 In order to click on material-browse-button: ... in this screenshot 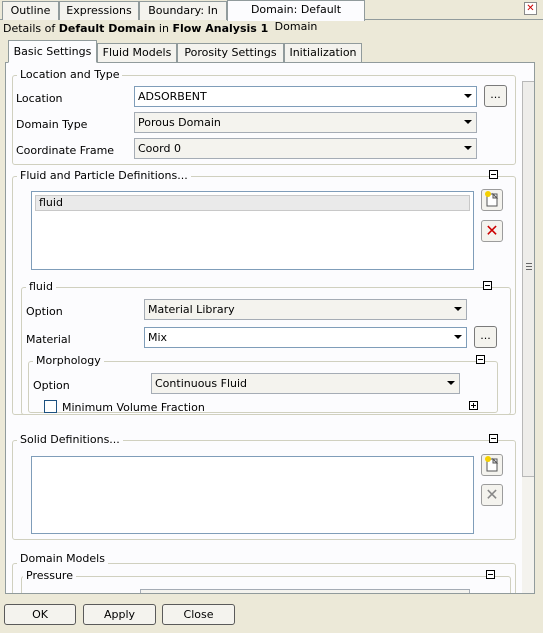, I will do `click(485, 337)`.